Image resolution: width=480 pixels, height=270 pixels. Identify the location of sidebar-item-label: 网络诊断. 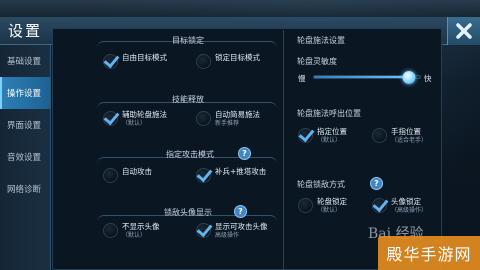
(24, 190).